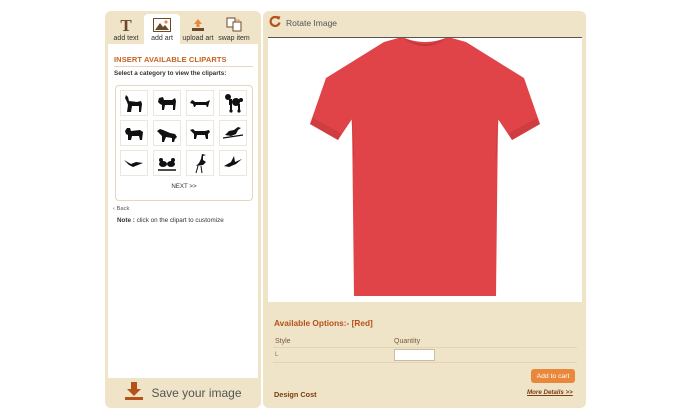 Image resolution: width=697 pixels, height=410 pixels. Describe the element at coordinates (184, 186) in the screenshot. I see `next-clipart-link: NEXT >>` at that location.